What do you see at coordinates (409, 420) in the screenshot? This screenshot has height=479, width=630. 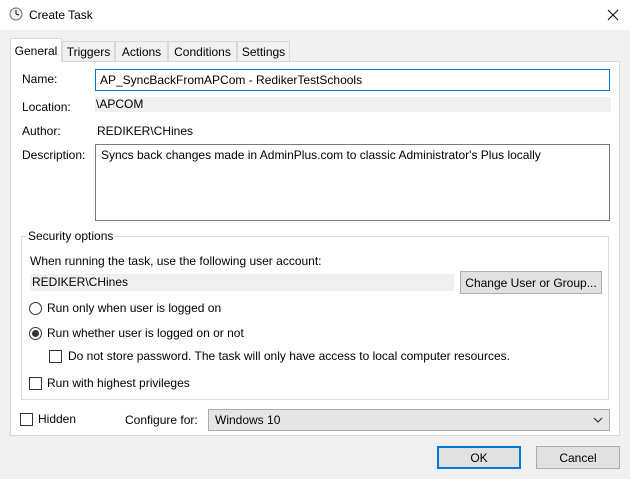 I see `configure-for-select: Windows 10` at bounding box center [409, 420].